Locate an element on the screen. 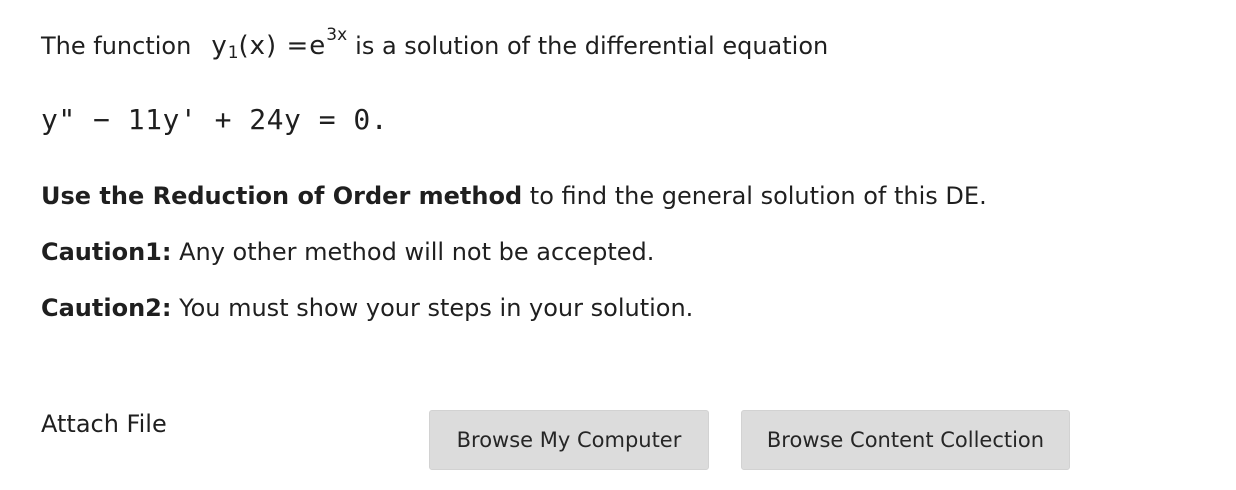 Image resolution: width=1236 pixels, height=490 pixels. attach-file-label: Attach File is located at coordinates (104, 424).